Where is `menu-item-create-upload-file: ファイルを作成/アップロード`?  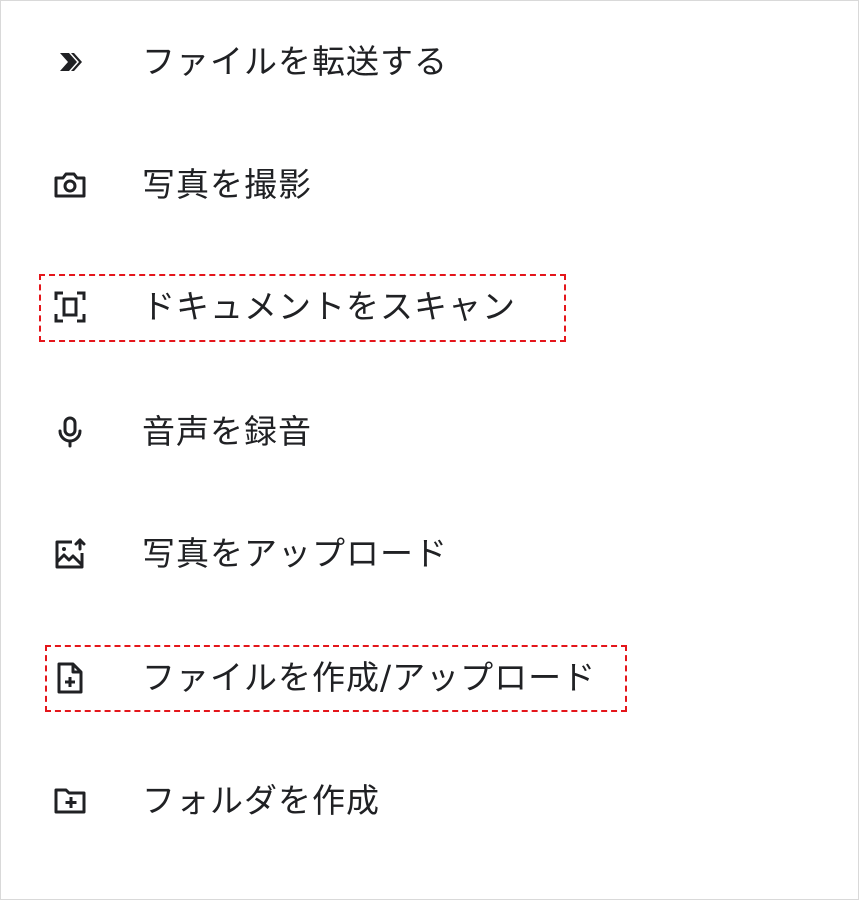
menu-item-create-upload-file: ファイルを作成/アップロード is located at coordinates (429, 678).